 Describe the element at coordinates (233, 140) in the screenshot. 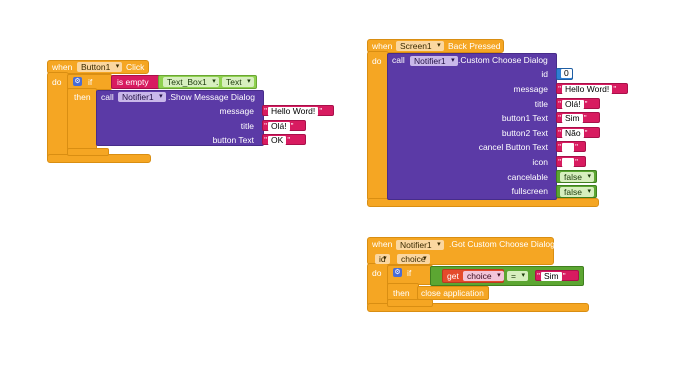

I see `arg-label-button-text: button Text` at that location.